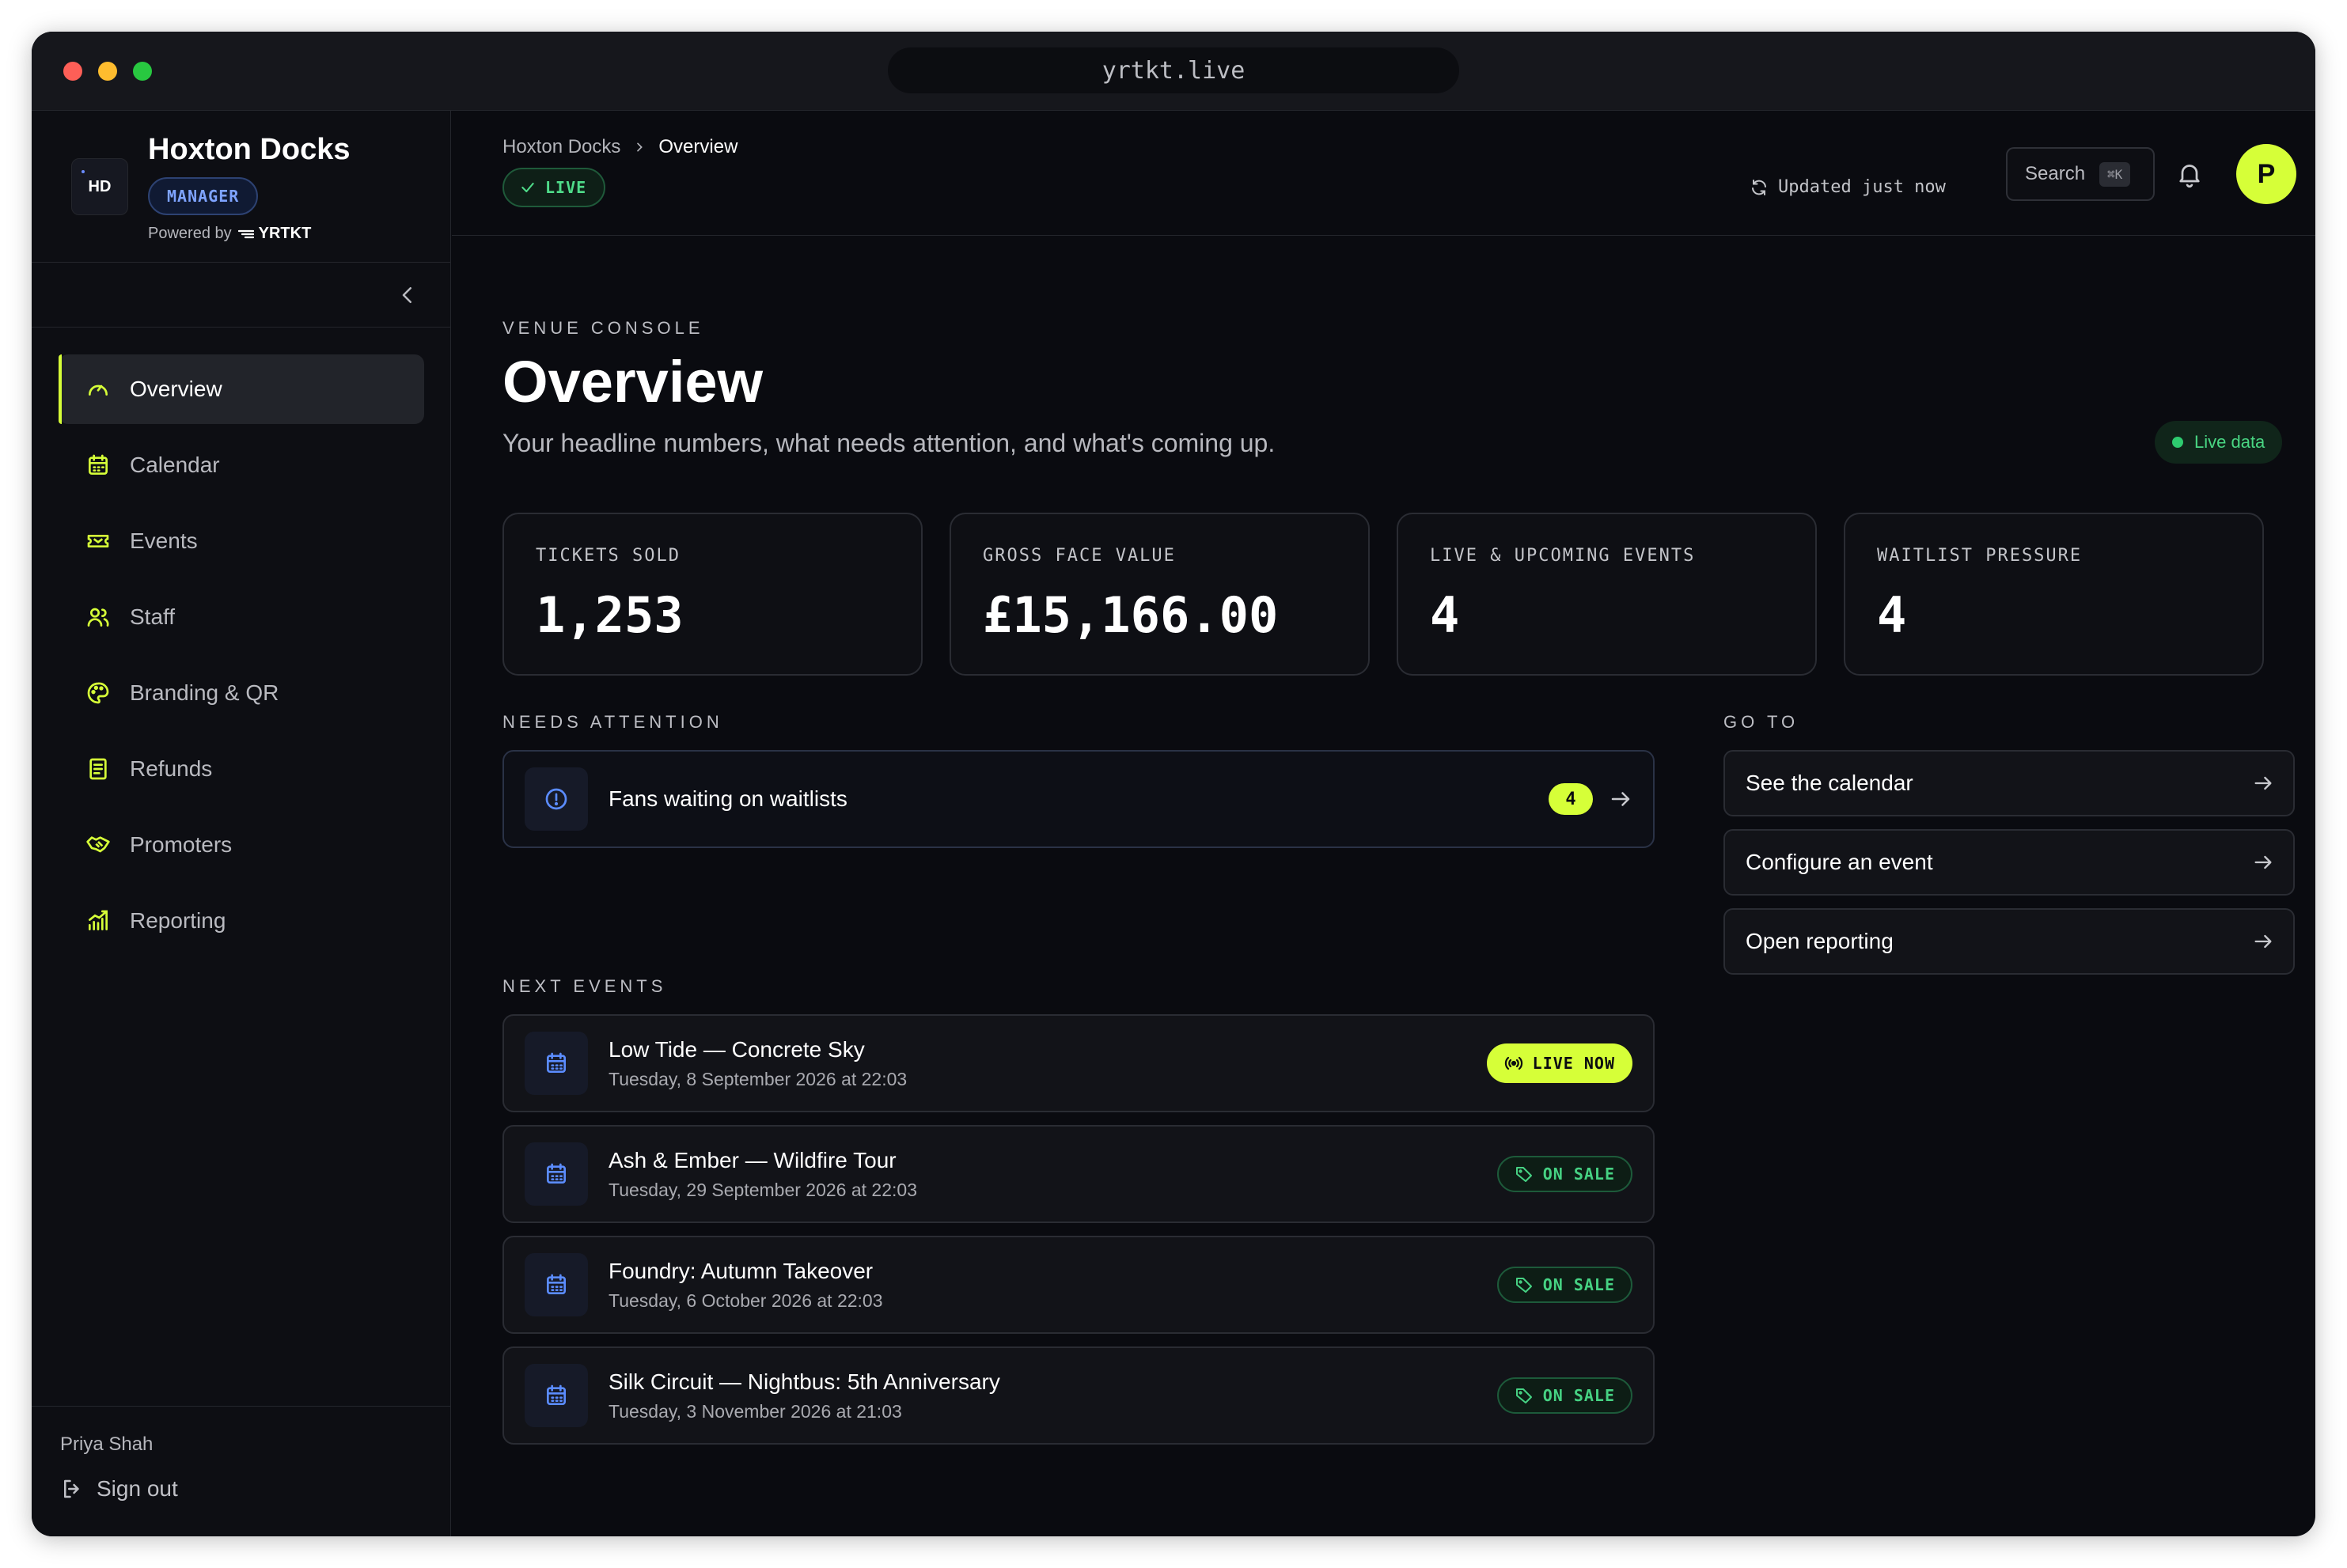 The image size is (2347, 1568). Describe the element at coordinates (2189, 174) in the screenshot. I see `bell-icon` at that location.